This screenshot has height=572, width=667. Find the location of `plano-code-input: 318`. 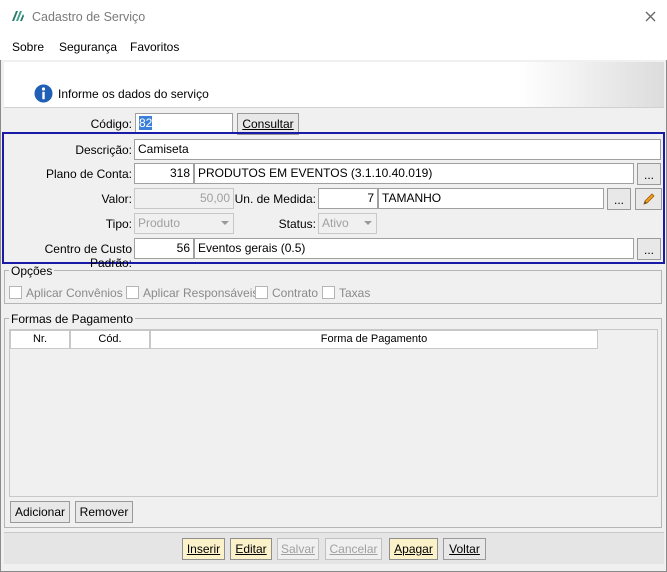

plano-code-input: 318 is located at coordinates (164, 173).